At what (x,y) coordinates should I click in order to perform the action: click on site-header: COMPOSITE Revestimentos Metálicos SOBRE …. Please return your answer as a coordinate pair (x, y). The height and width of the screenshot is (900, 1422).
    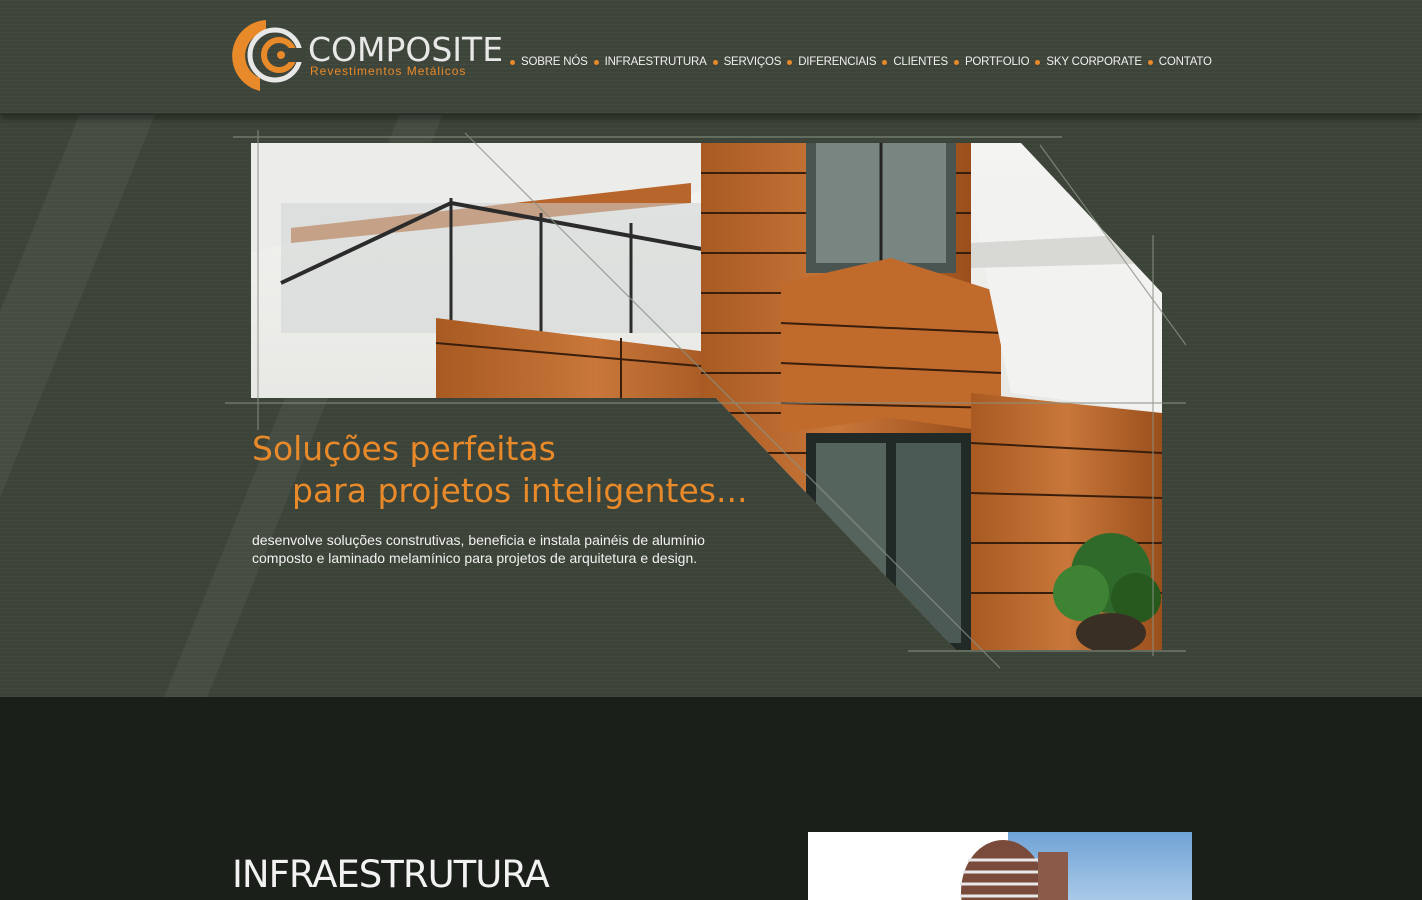
    Looking at the image, I should click on (711, 57).